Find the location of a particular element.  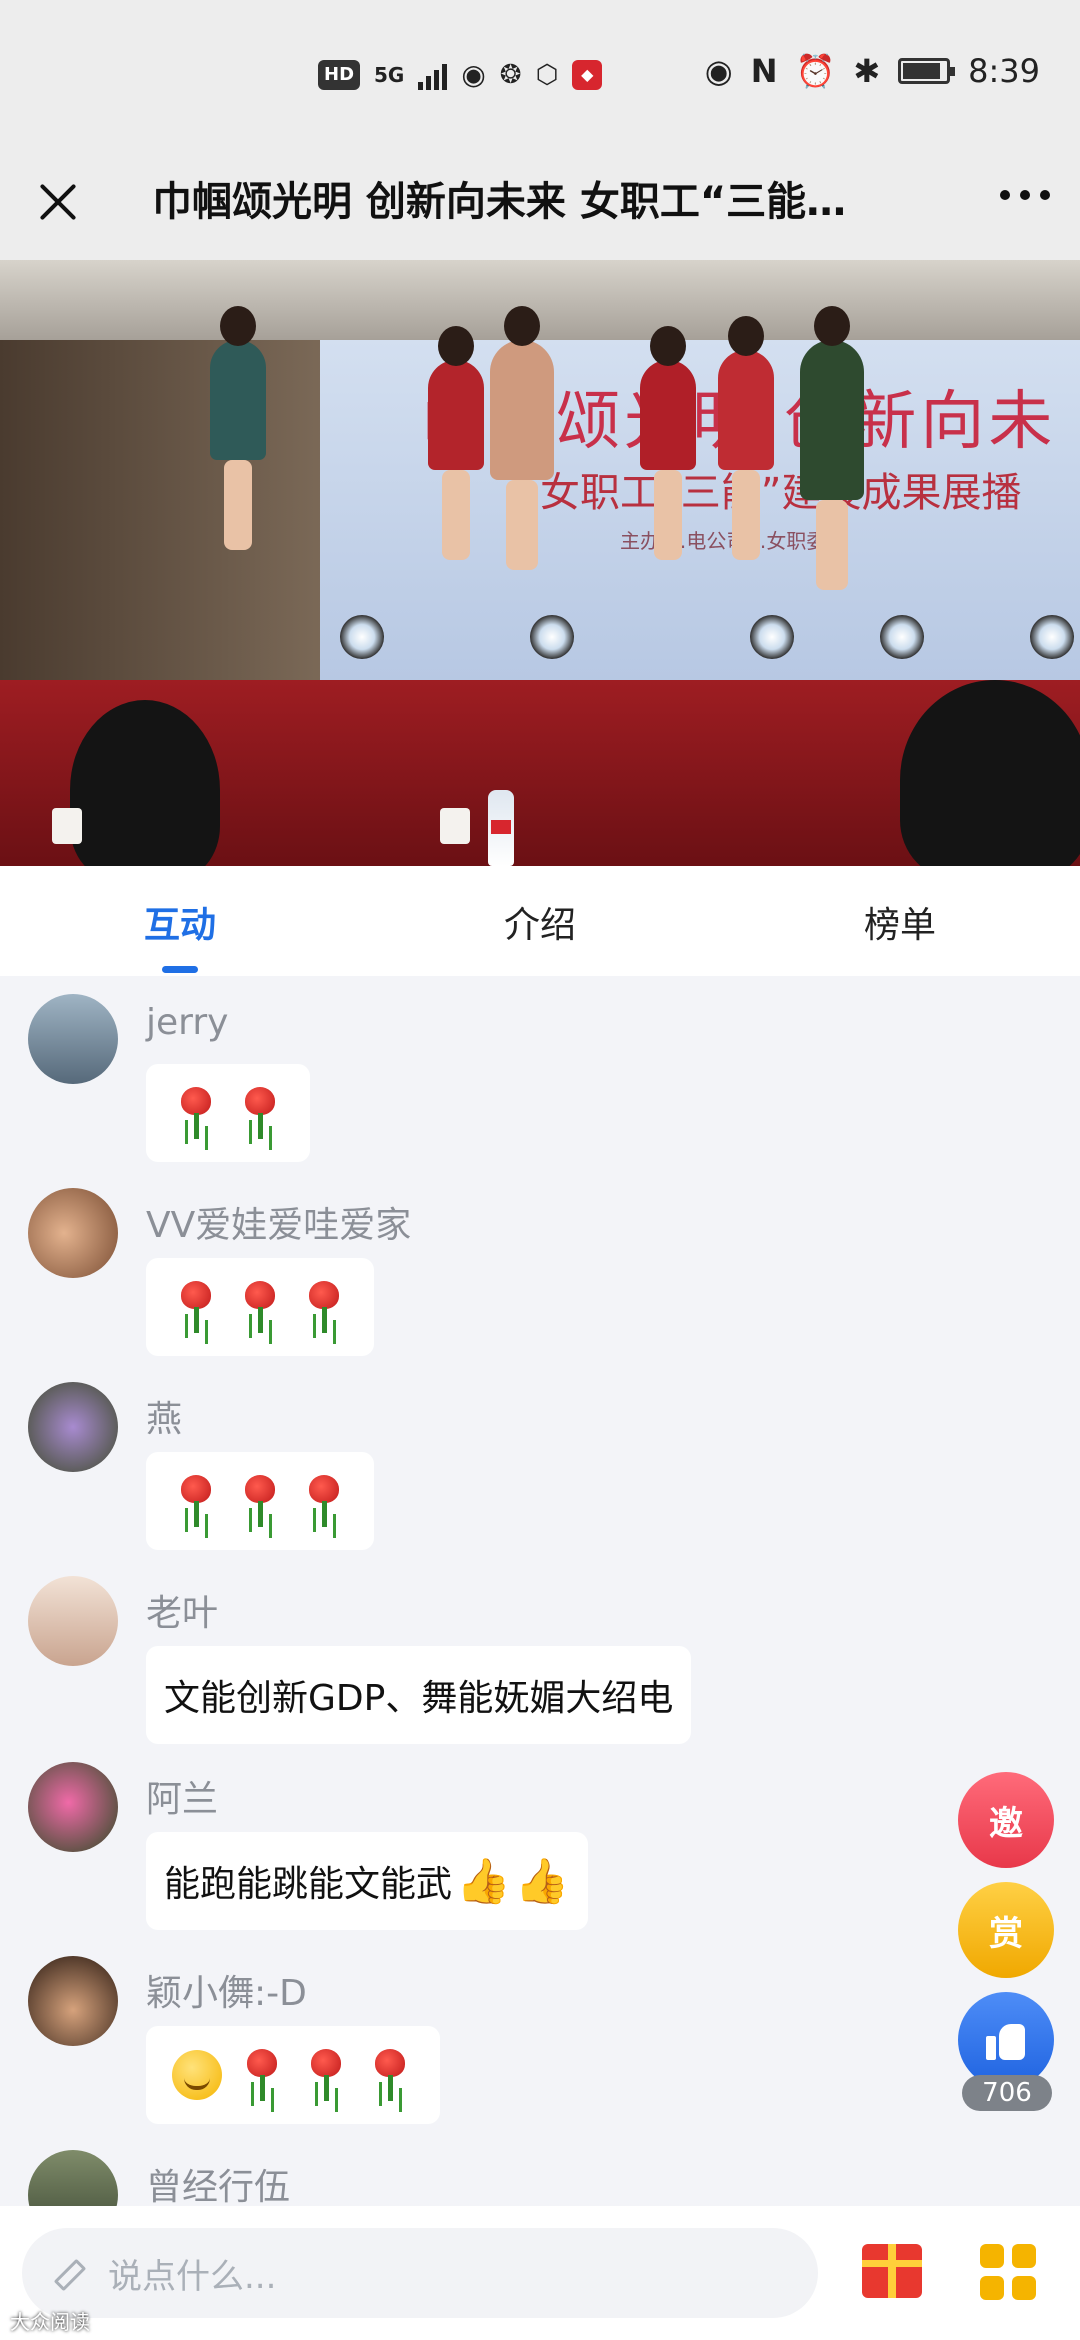

like-button is located at coordinates (1006, 2040).